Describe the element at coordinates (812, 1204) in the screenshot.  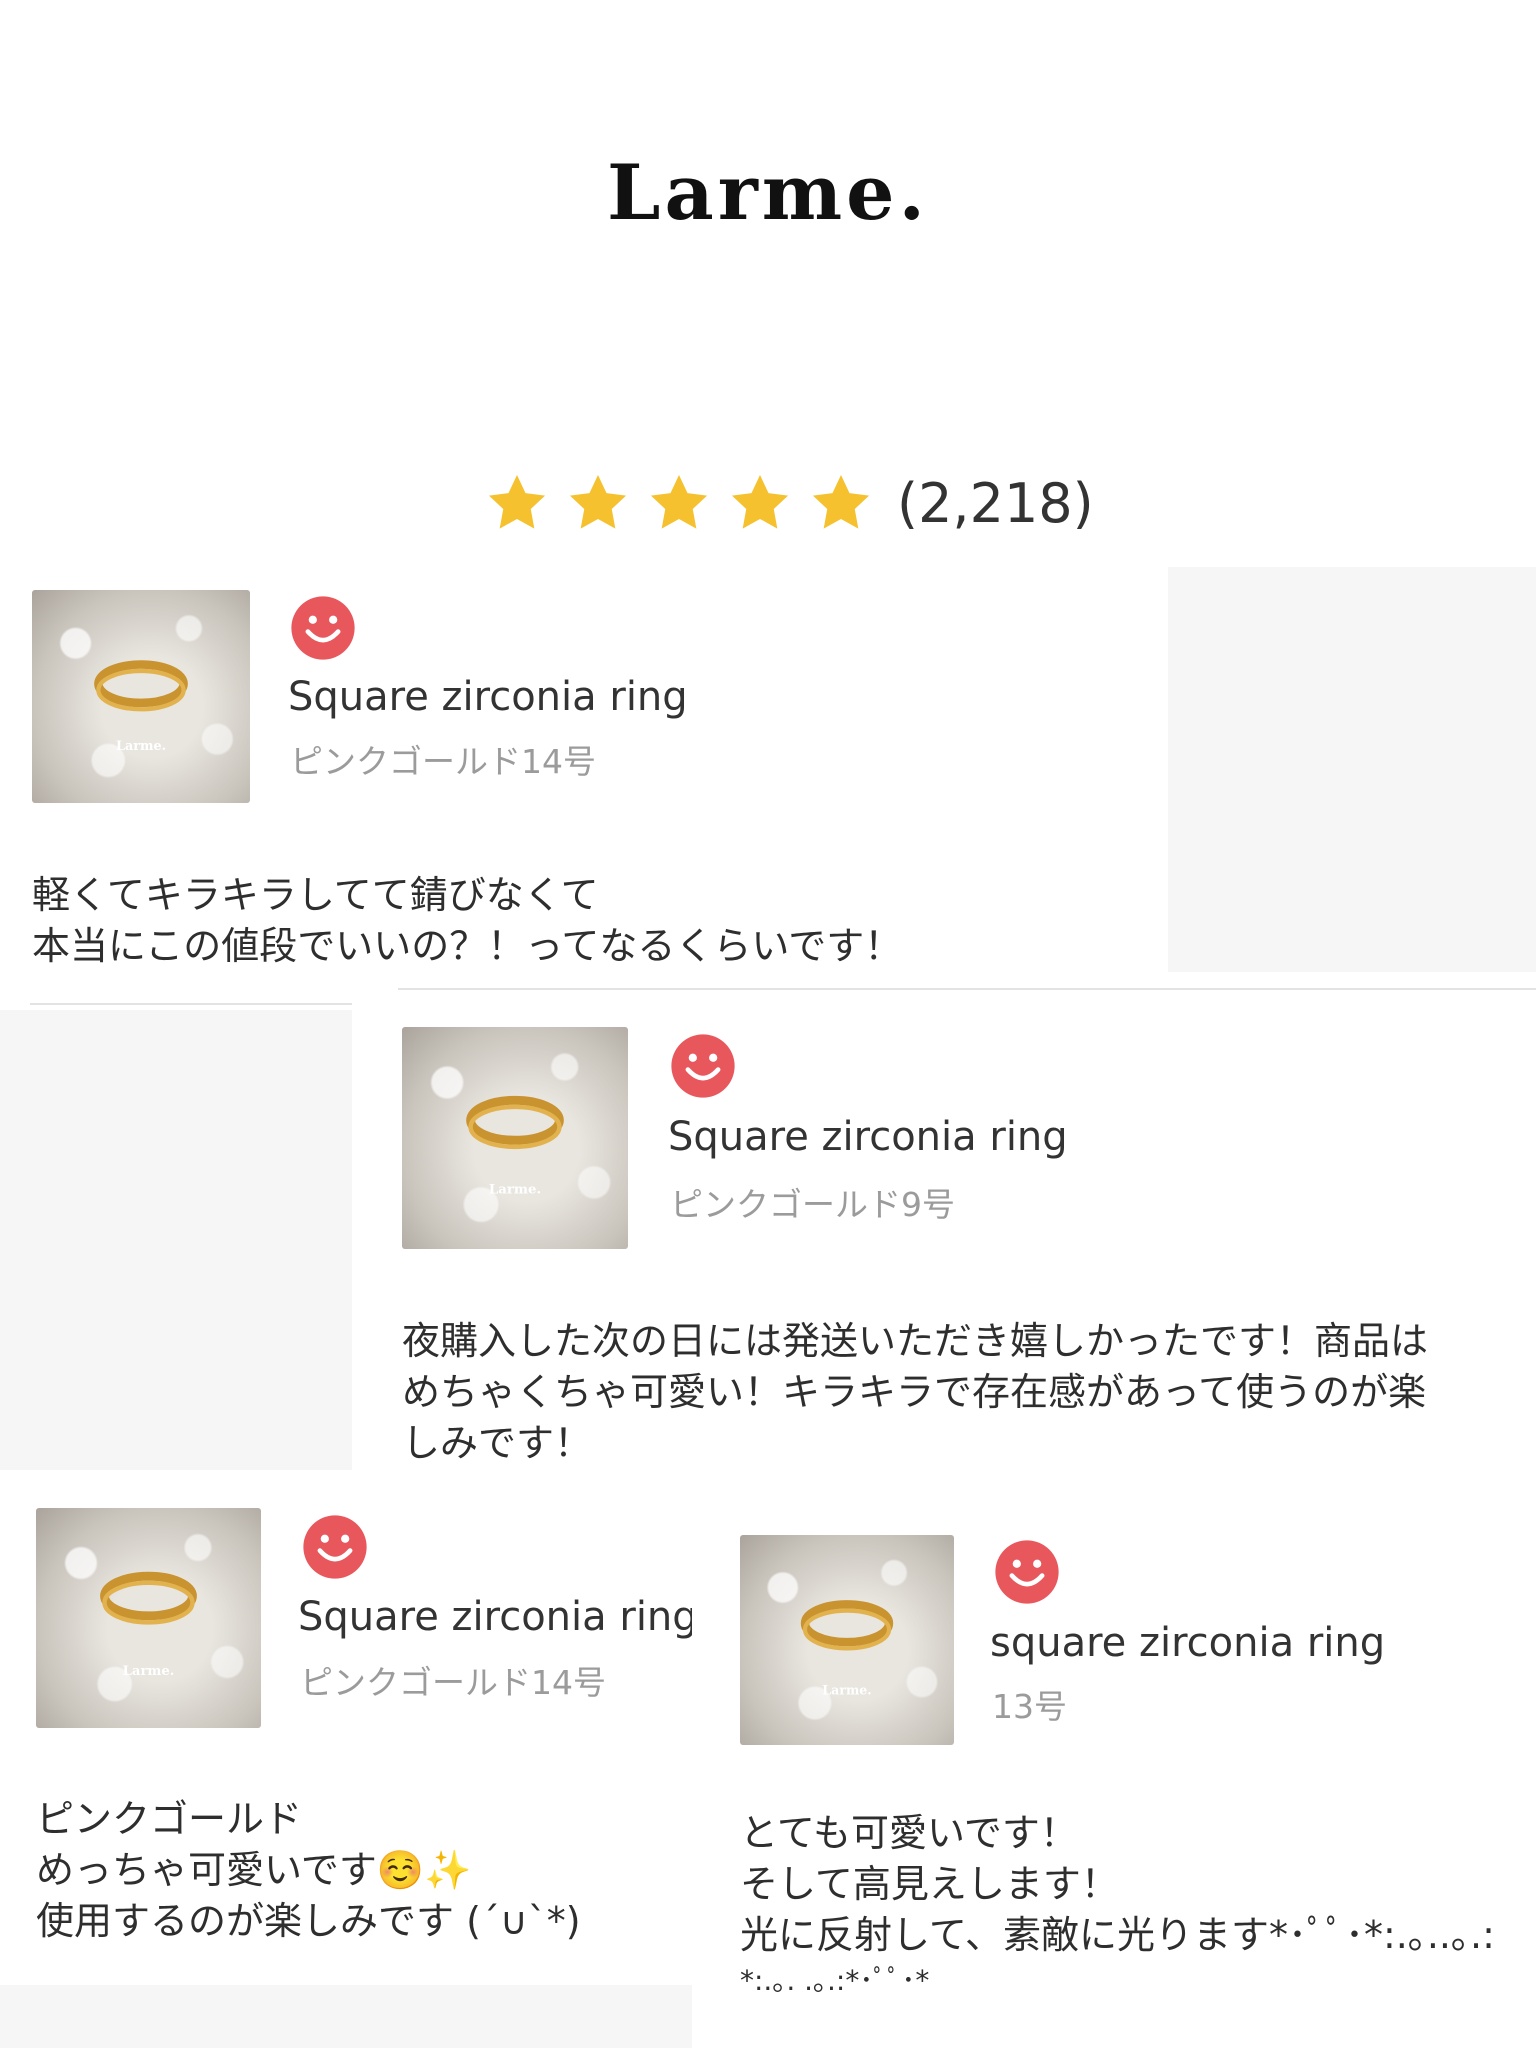
I see `product-variant: ピンクゴールド9号` at that location.